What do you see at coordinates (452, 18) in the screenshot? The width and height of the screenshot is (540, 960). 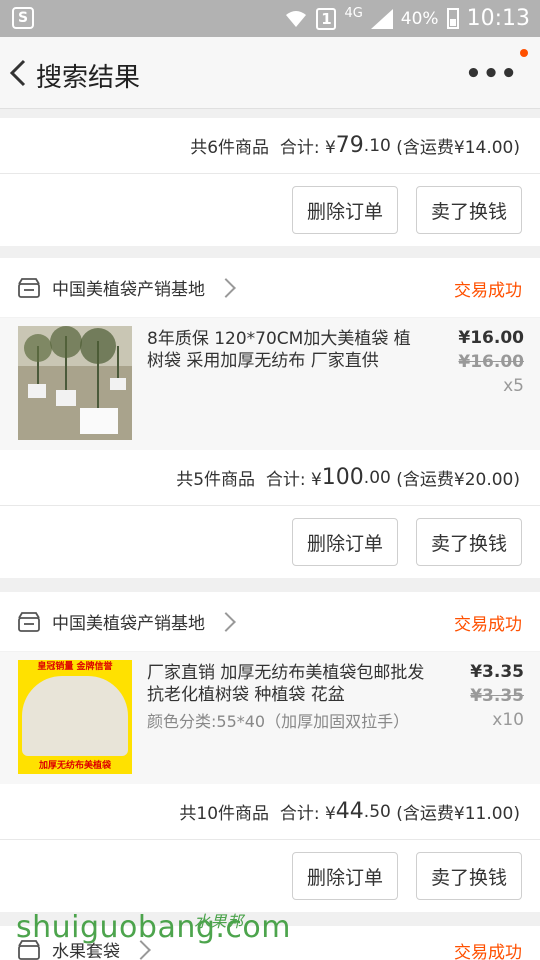 I see `battery-icon` at bounding box center [452, 18].